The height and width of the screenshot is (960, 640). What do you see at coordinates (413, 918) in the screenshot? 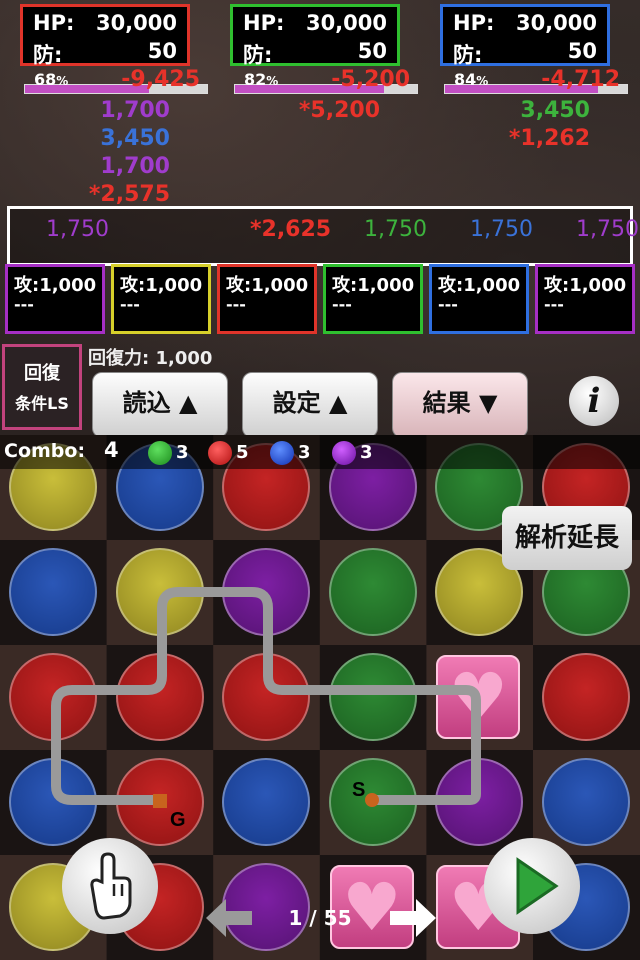
I see `next-arrow-icon` at bounding box center [413, 918].